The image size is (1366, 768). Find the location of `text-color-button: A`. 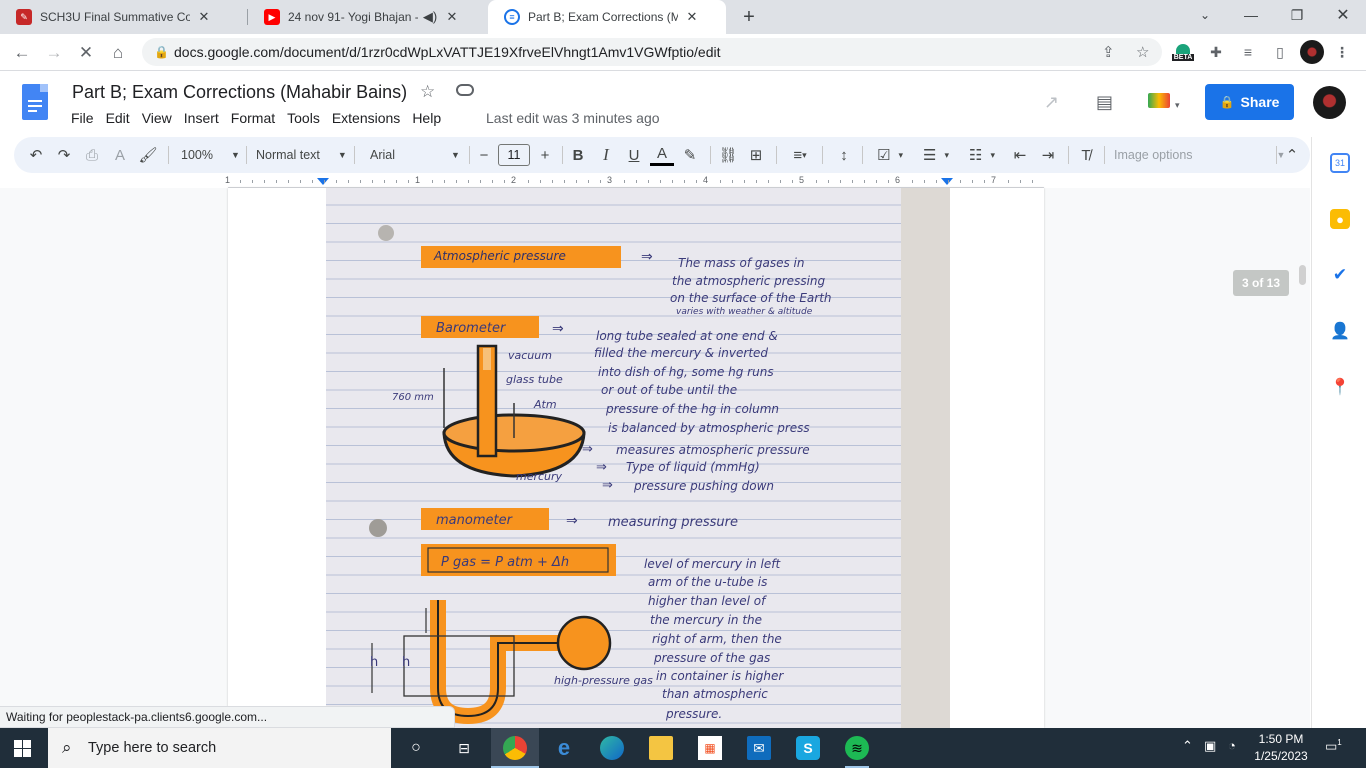

text-color-button: A is located at coordinates (662, 155).